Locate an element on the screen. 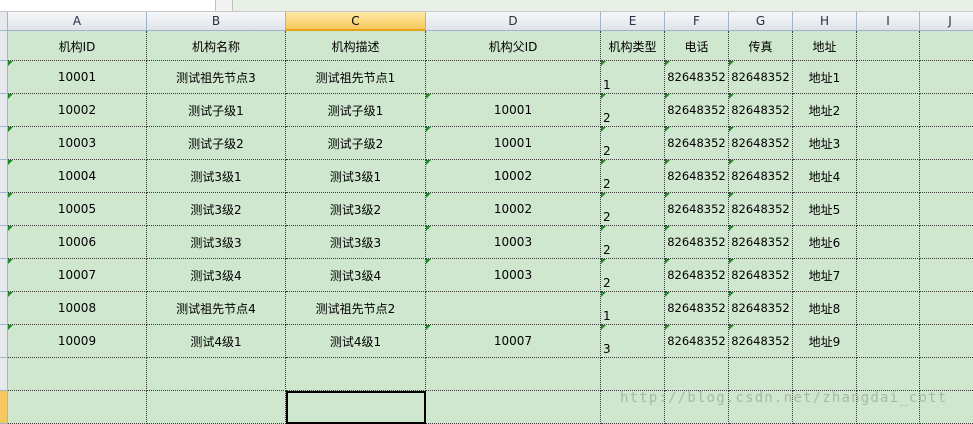 This screenshot has height=424, width=973. table-cell: 地址4 is located at coordinates (825, 176).